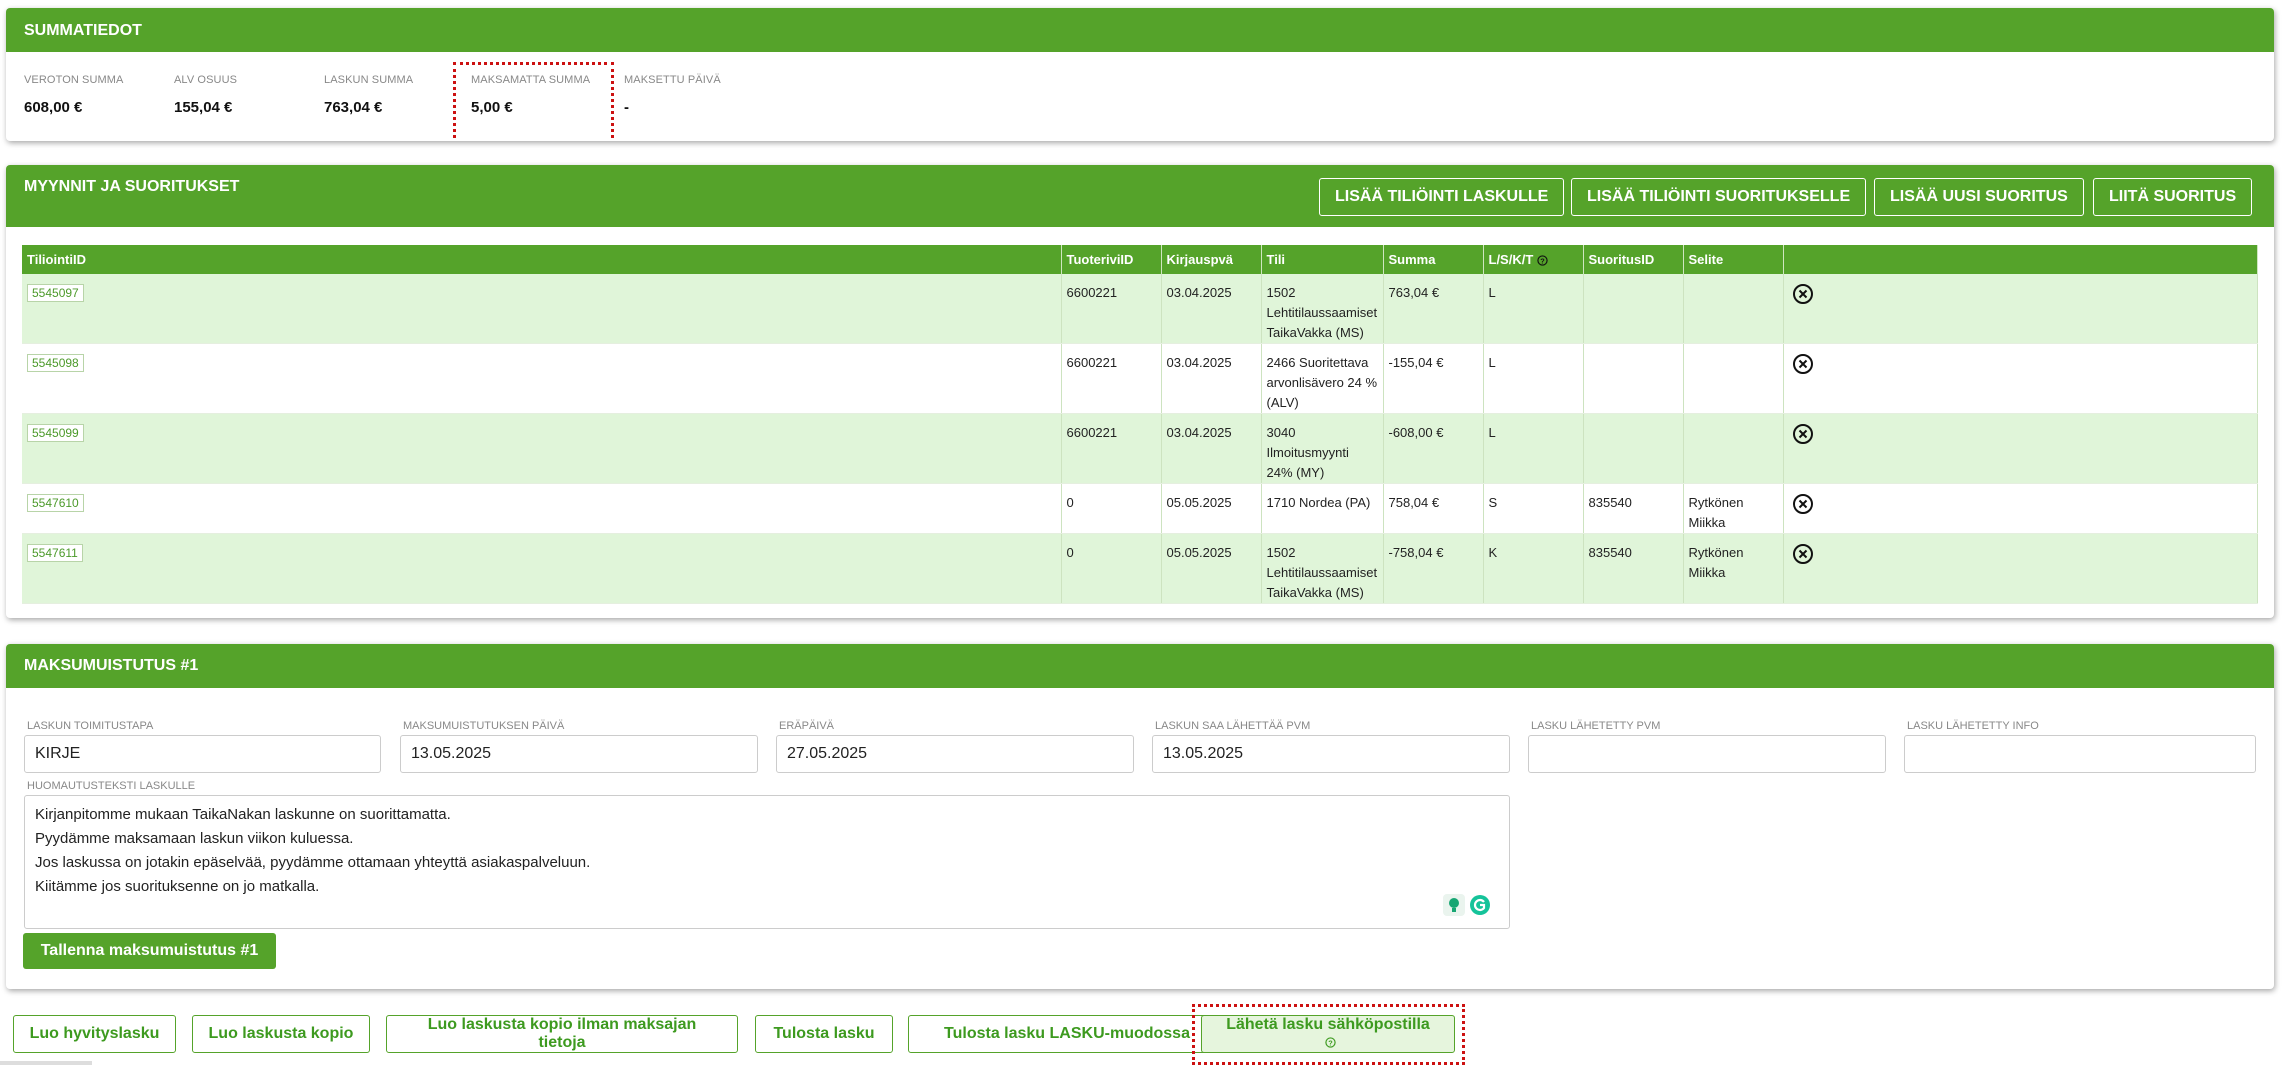 The width and height of the screenshot is (2287, 1065). What do you see at coordinates (74, 95) in the screenshot?
I see `summary-item-net: VEROTON SUMMA 608,00 €` at bounding box center [74, 95].